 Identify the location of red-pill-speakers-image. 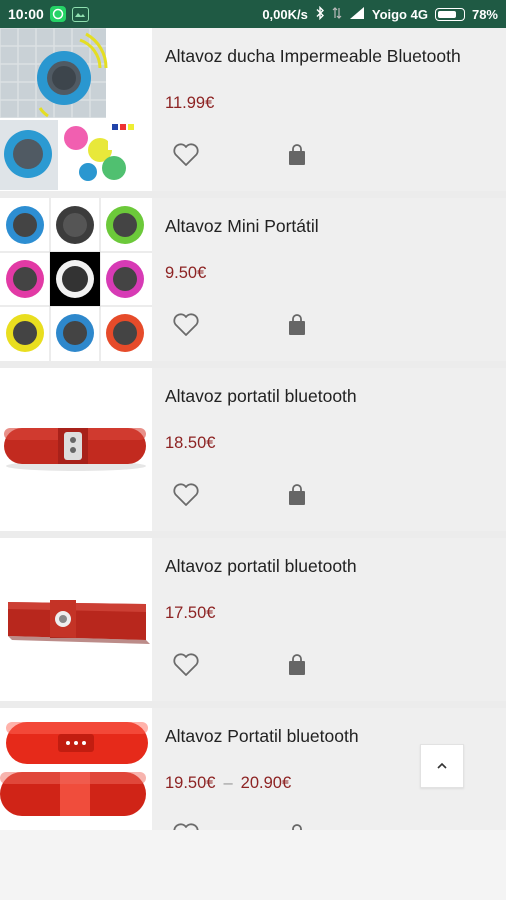
(76, 769).